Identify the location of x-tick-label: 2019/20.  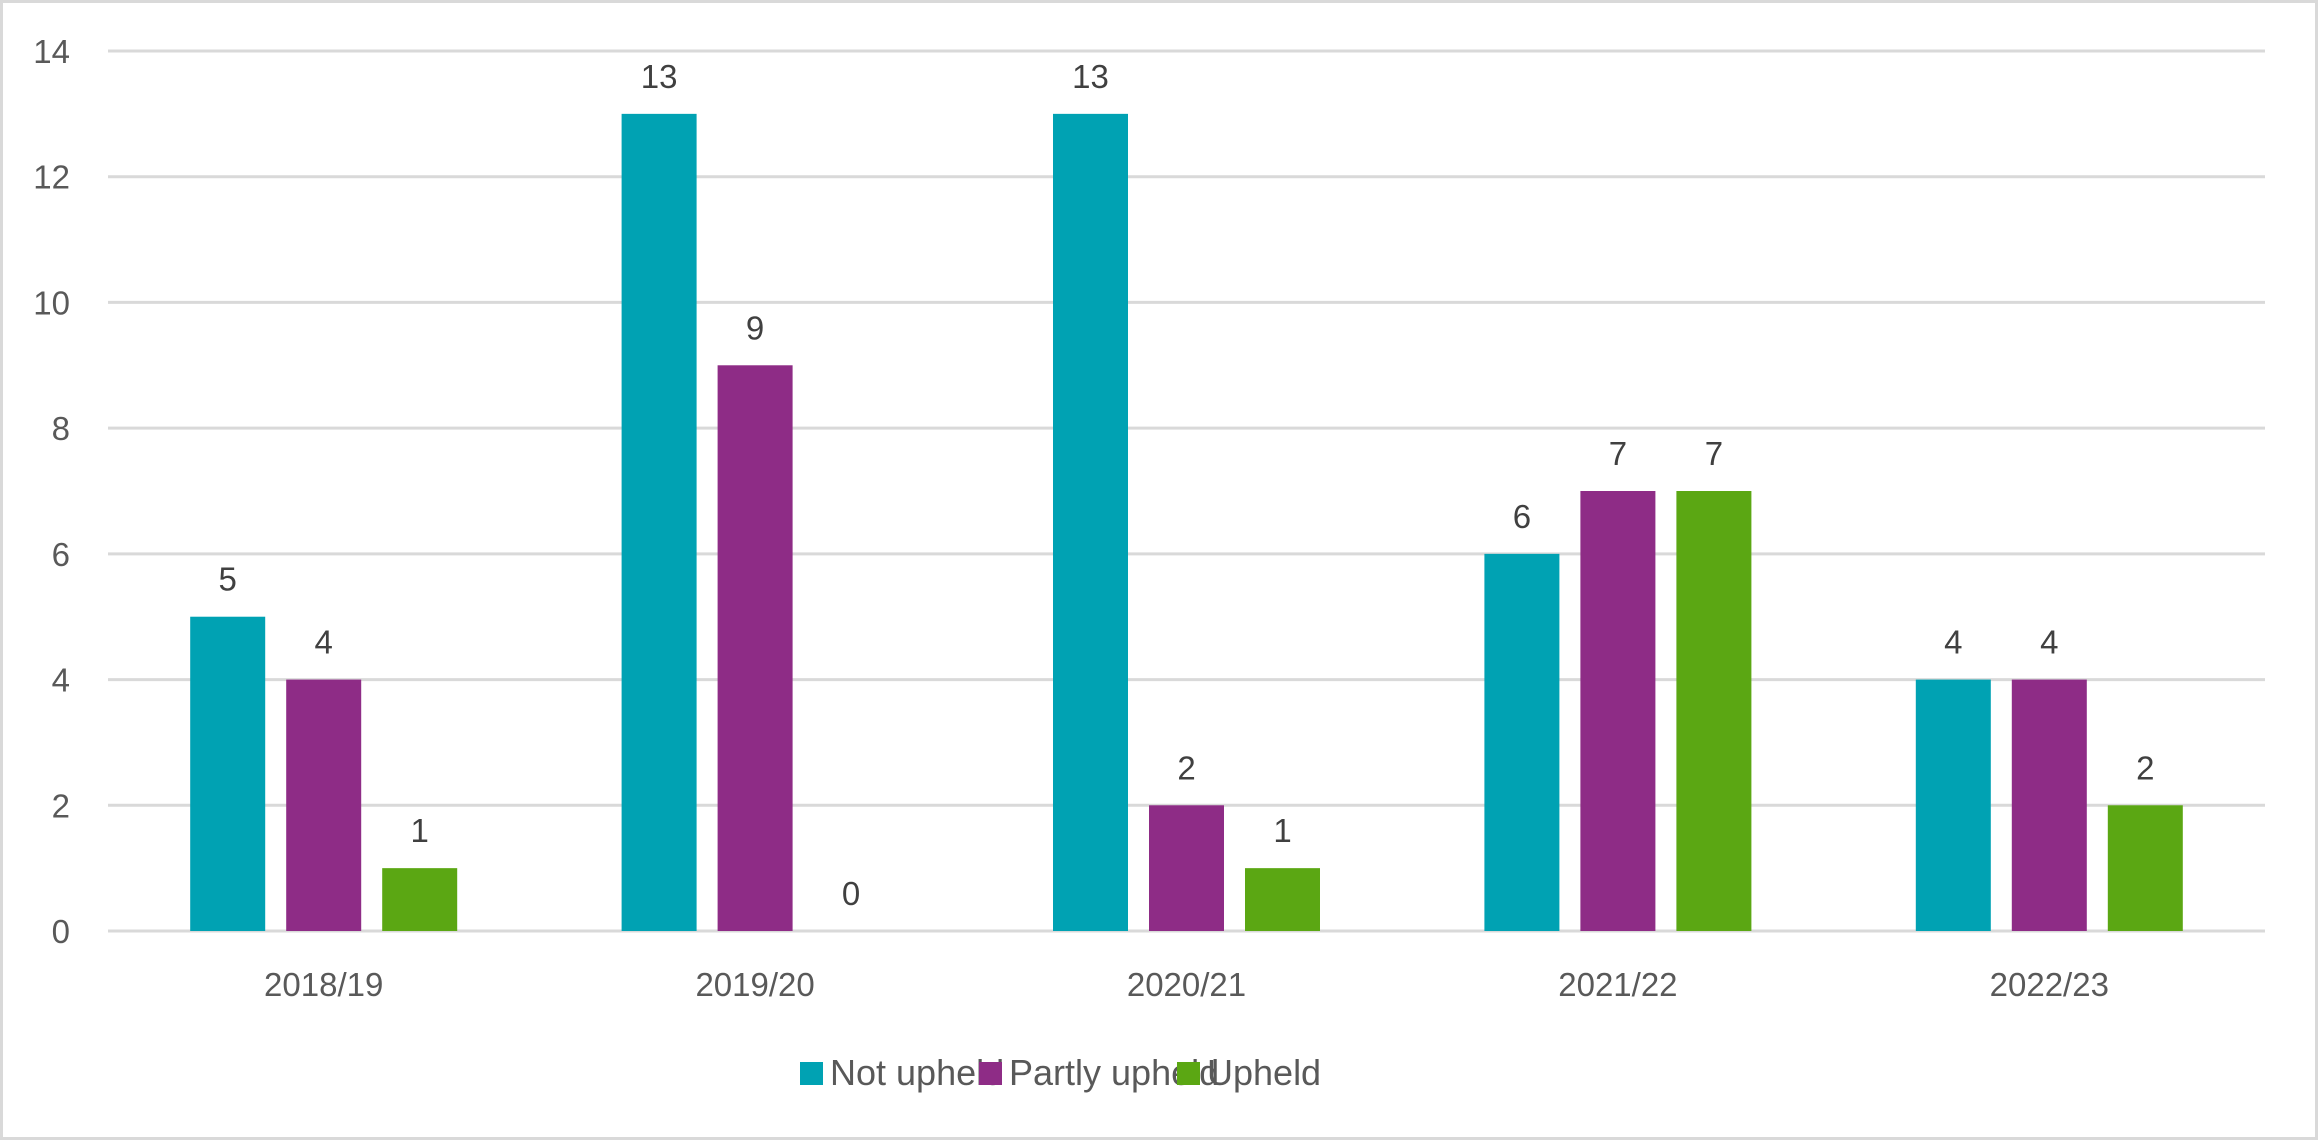
(754, 984).